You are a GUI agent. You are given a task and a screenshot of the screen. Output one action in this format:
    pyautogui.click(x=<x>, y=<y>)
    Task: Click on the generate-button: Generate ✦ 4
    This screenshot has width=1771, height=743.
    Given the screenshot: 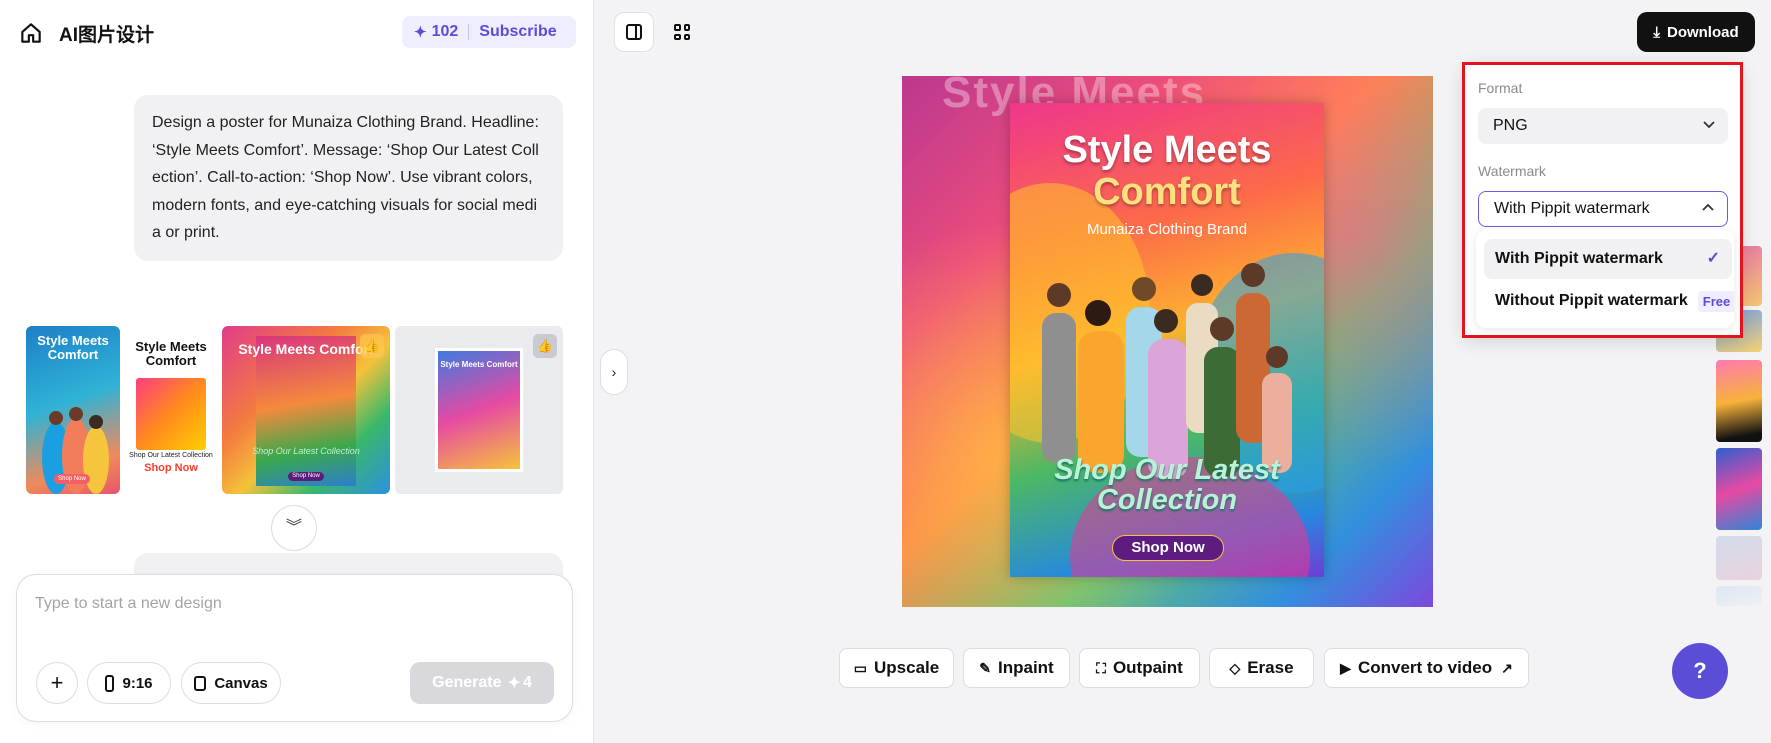 What is the action you would take?
    pyautogui.click(x=482, y=683)
    